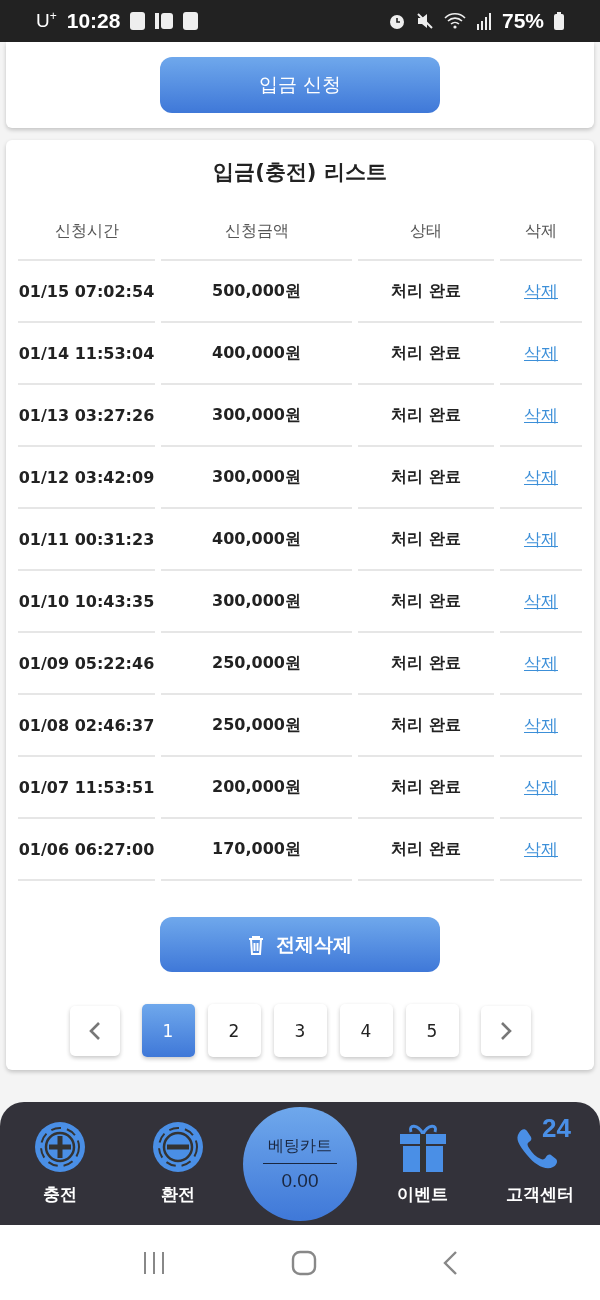  What do you see at coordinates (300, 1030) in the screenshot?
I see `page-button: 3` at bounding box center [300, 1030].